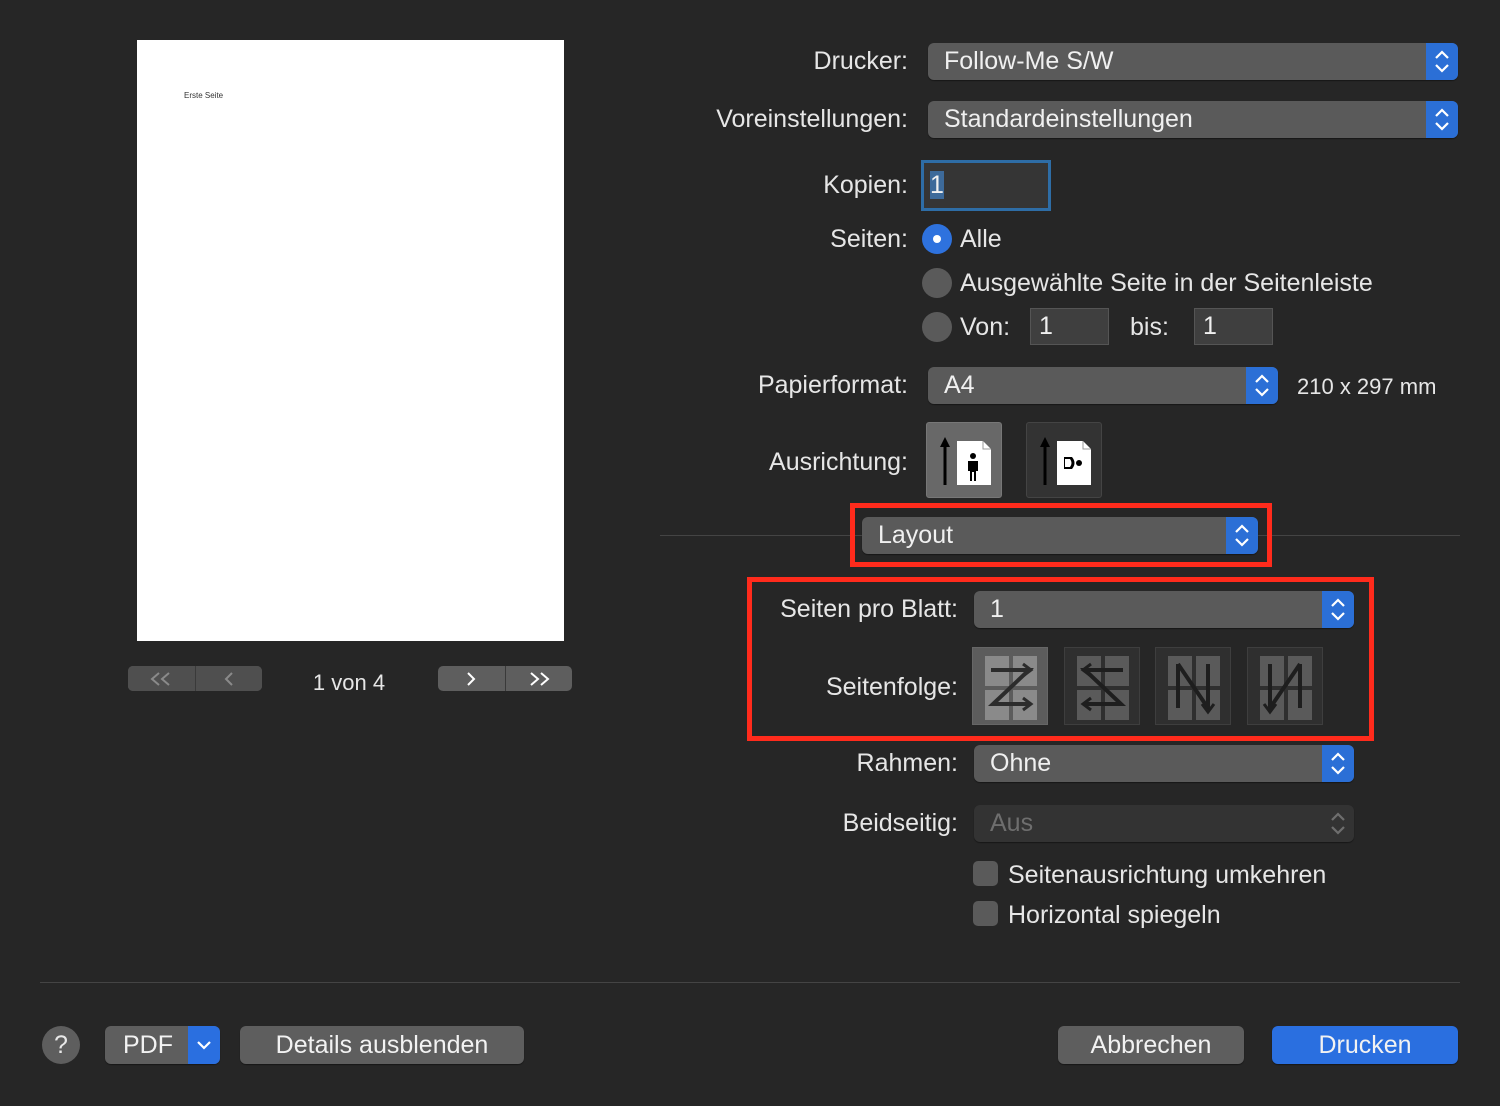  What do you see at coordinates (869, 239) in the screenshot?
I see `pages-label: Seiten:` at bounding box center [869, 239].